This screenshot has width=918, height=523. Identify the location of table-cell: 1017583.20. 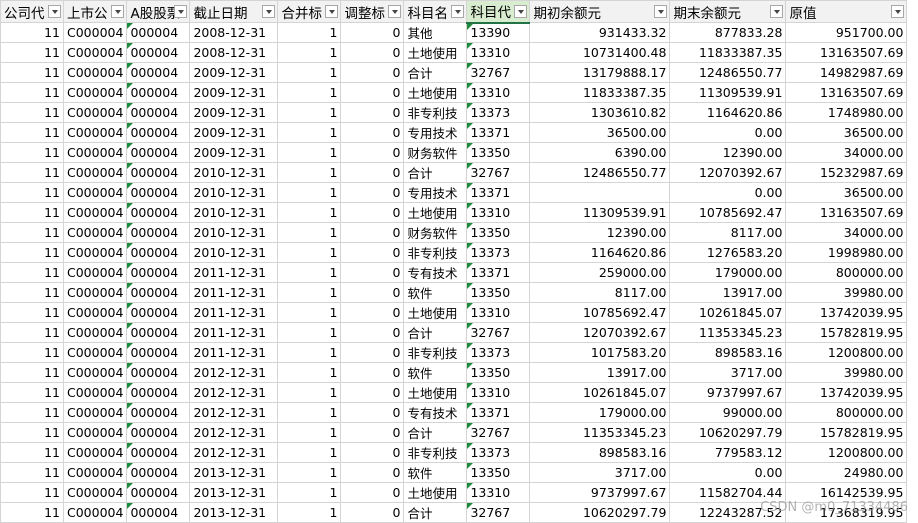
(600, 352).